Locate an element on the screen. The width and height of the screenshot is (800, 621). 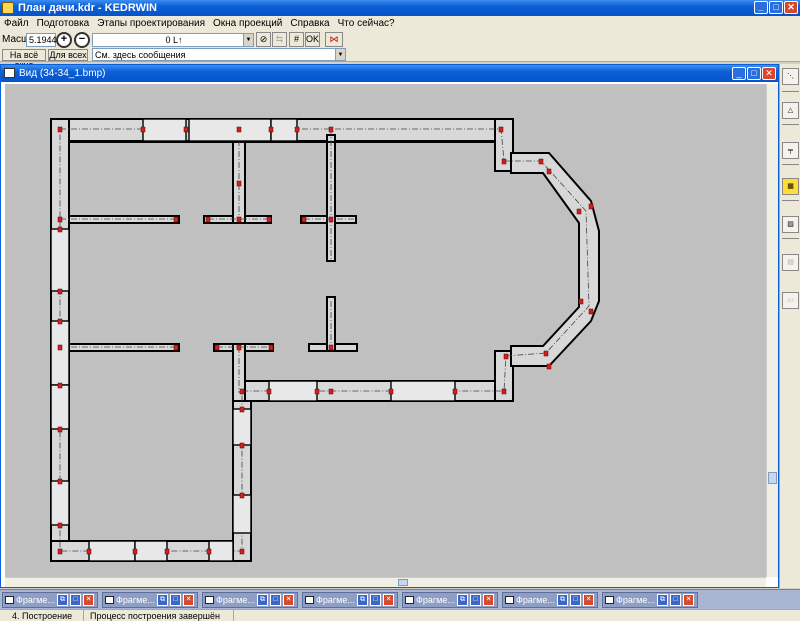
wall is located at coordinates (124, 219).